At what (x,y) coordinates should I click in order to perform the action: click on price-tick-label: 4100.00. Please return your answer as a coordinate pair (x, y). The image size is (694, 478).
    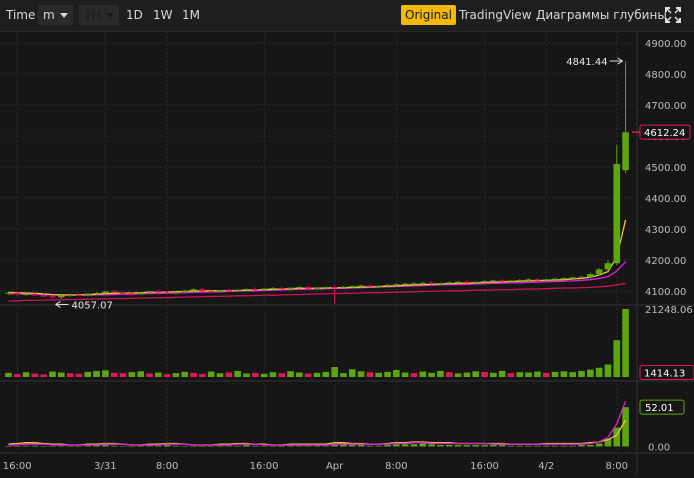
    Looking at the image, I should click on (665, 292).